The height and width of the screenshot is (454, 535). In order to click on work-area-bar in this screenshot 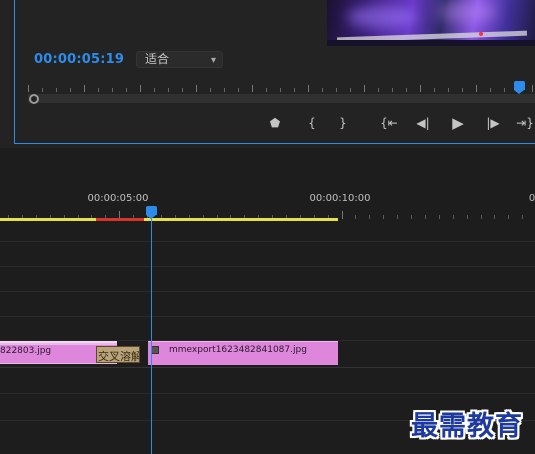, I will do `click(169, 219)`.